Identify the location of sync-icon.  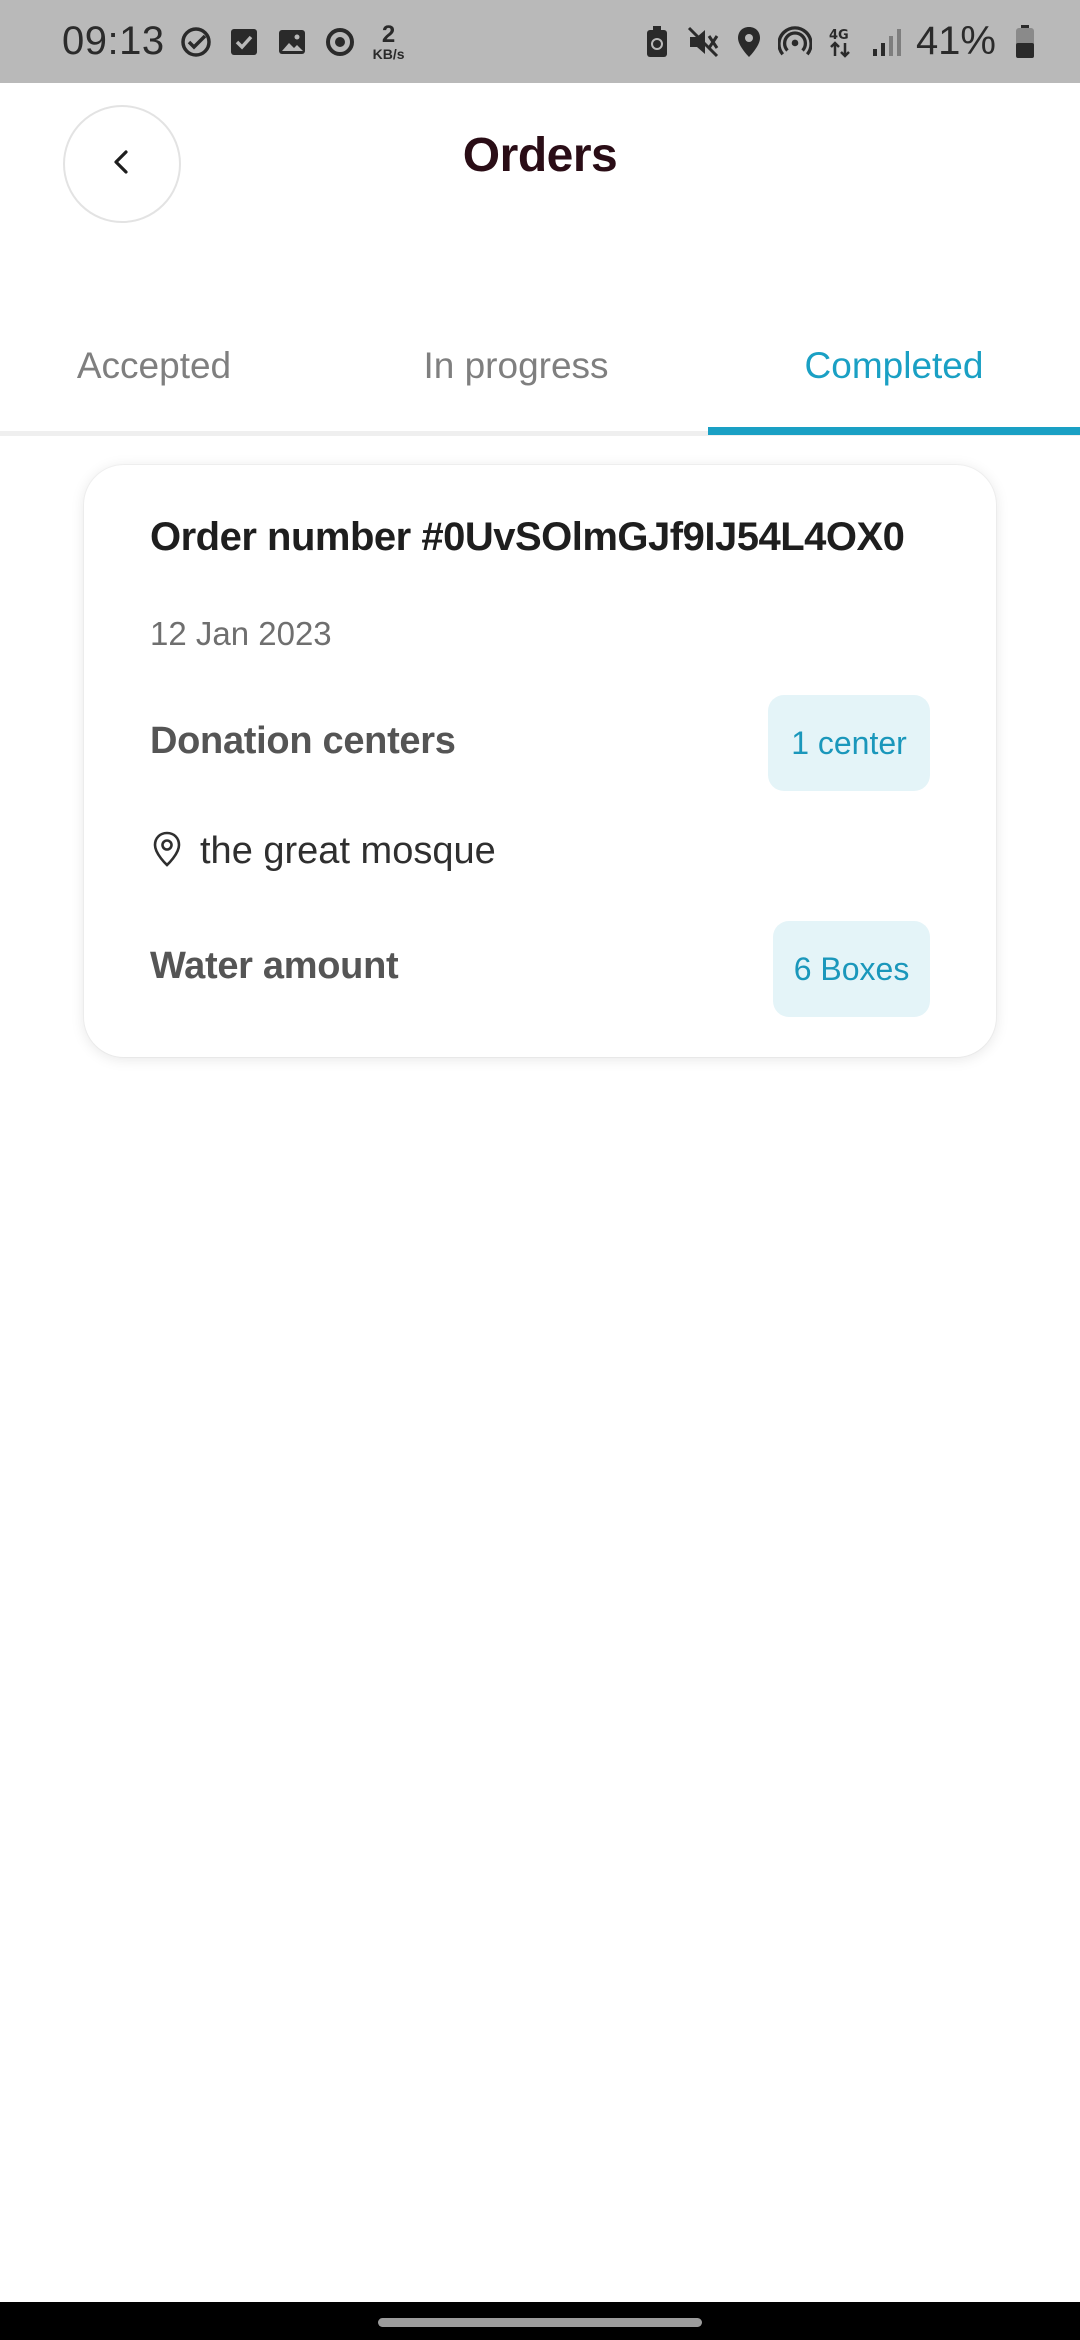
(340, 42).